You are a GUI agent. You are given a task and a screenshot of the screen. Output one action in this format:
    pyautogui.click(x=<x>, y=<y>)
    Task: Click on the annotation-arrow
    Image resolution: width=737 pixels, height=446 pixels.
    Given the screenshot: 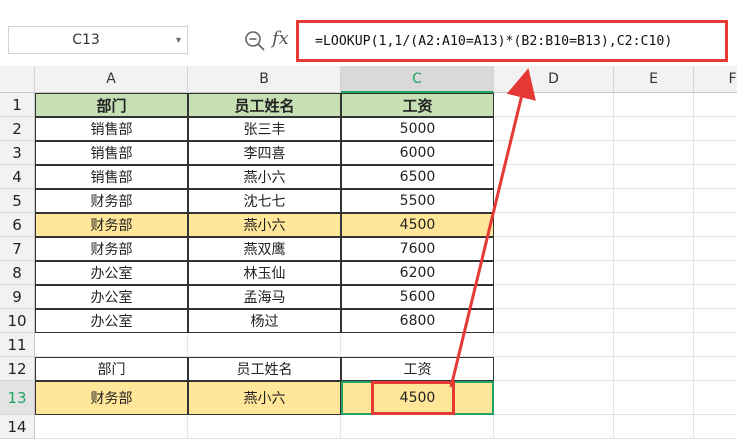 What is the action you would take?
    pyautogui.click(x=492, y=228)
    